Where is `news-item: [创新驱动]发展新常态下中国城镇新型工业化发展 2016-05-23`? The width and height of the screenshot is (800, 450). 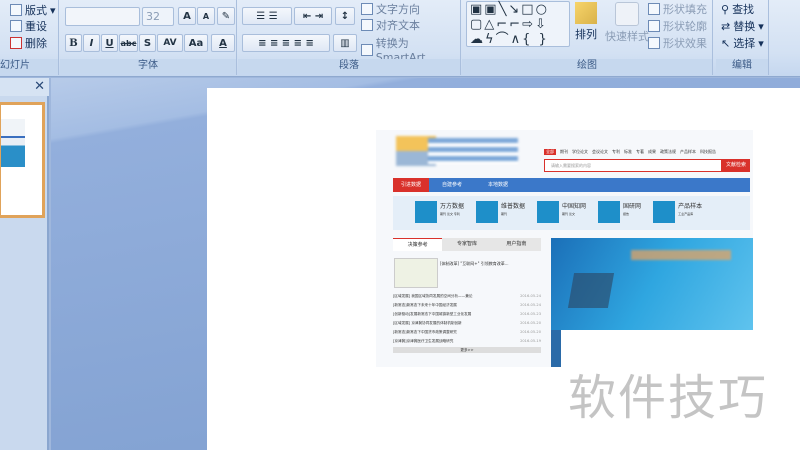 news-item: [创新驱动]发展新常态下中国城镇新型工业化发展 2016-05-23 is located at coordinates (467, 314).